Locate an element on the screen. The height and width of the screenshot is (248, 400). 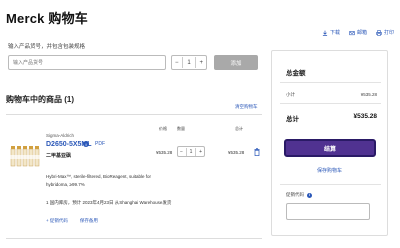
product-name: 二甲基亚砜 is located at coordinates (59, 156).